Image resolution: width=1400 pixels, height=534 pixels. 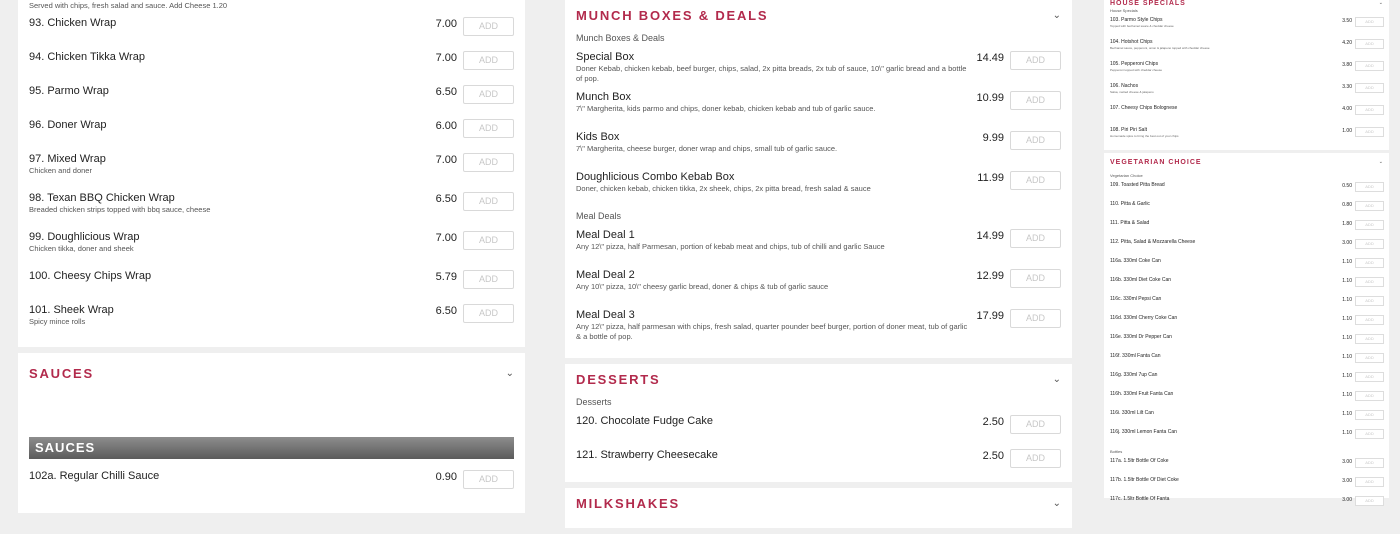 What do you see at coordinates (599, 216) in the screenshot?
I see `subcategory-label: Meal Deals` at bounding box center [599, 216].